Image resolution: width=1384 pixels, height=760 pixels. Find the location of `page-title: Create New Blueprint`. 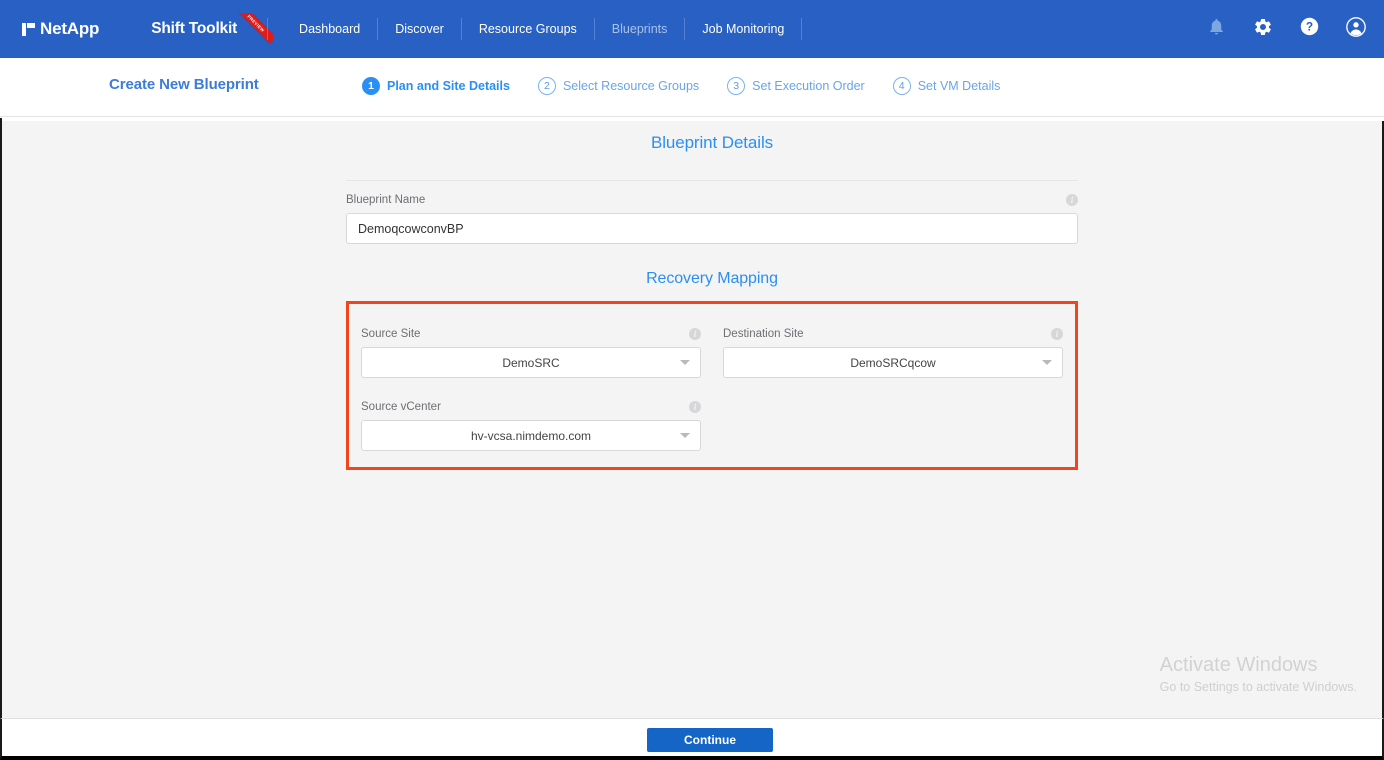

page-title: Create New Blueprint is located at coordinates (184, 84).